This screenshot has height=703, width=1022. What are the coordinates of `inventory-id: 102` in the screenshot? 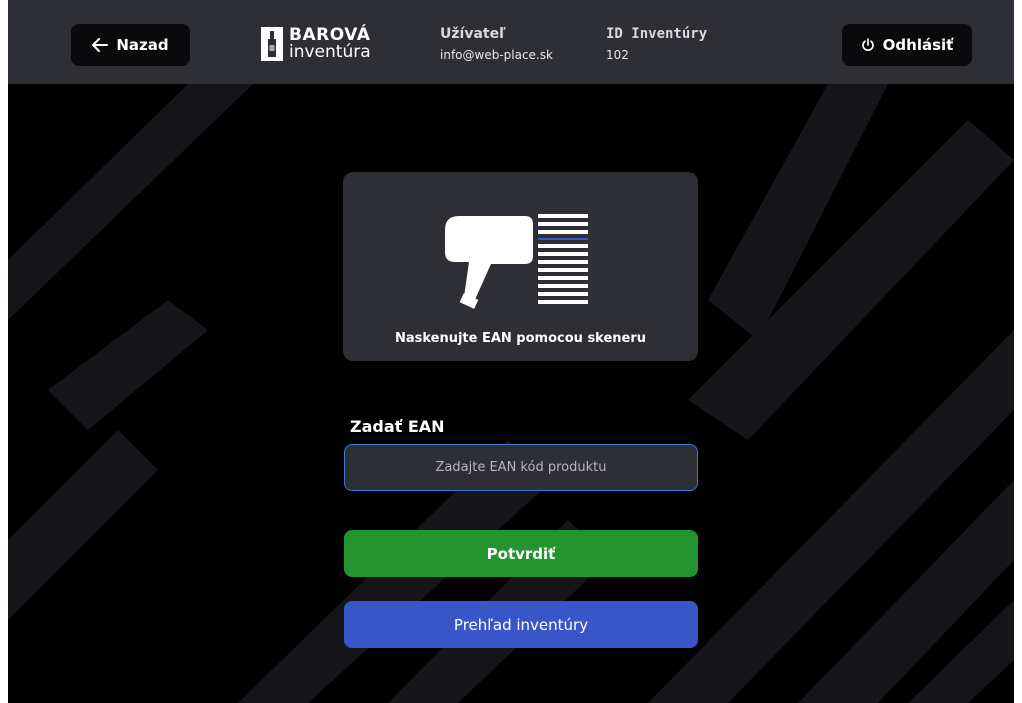 It's located at (617, 55).